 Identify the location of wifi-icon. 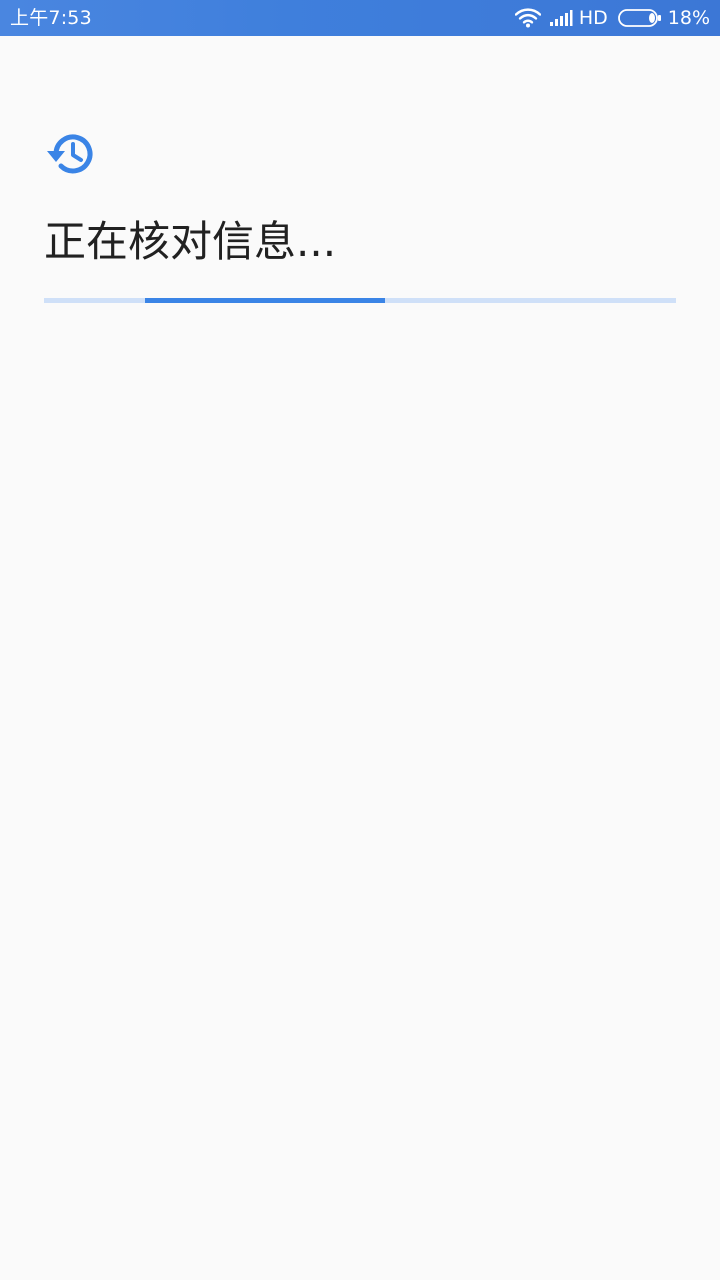
(527, 18).